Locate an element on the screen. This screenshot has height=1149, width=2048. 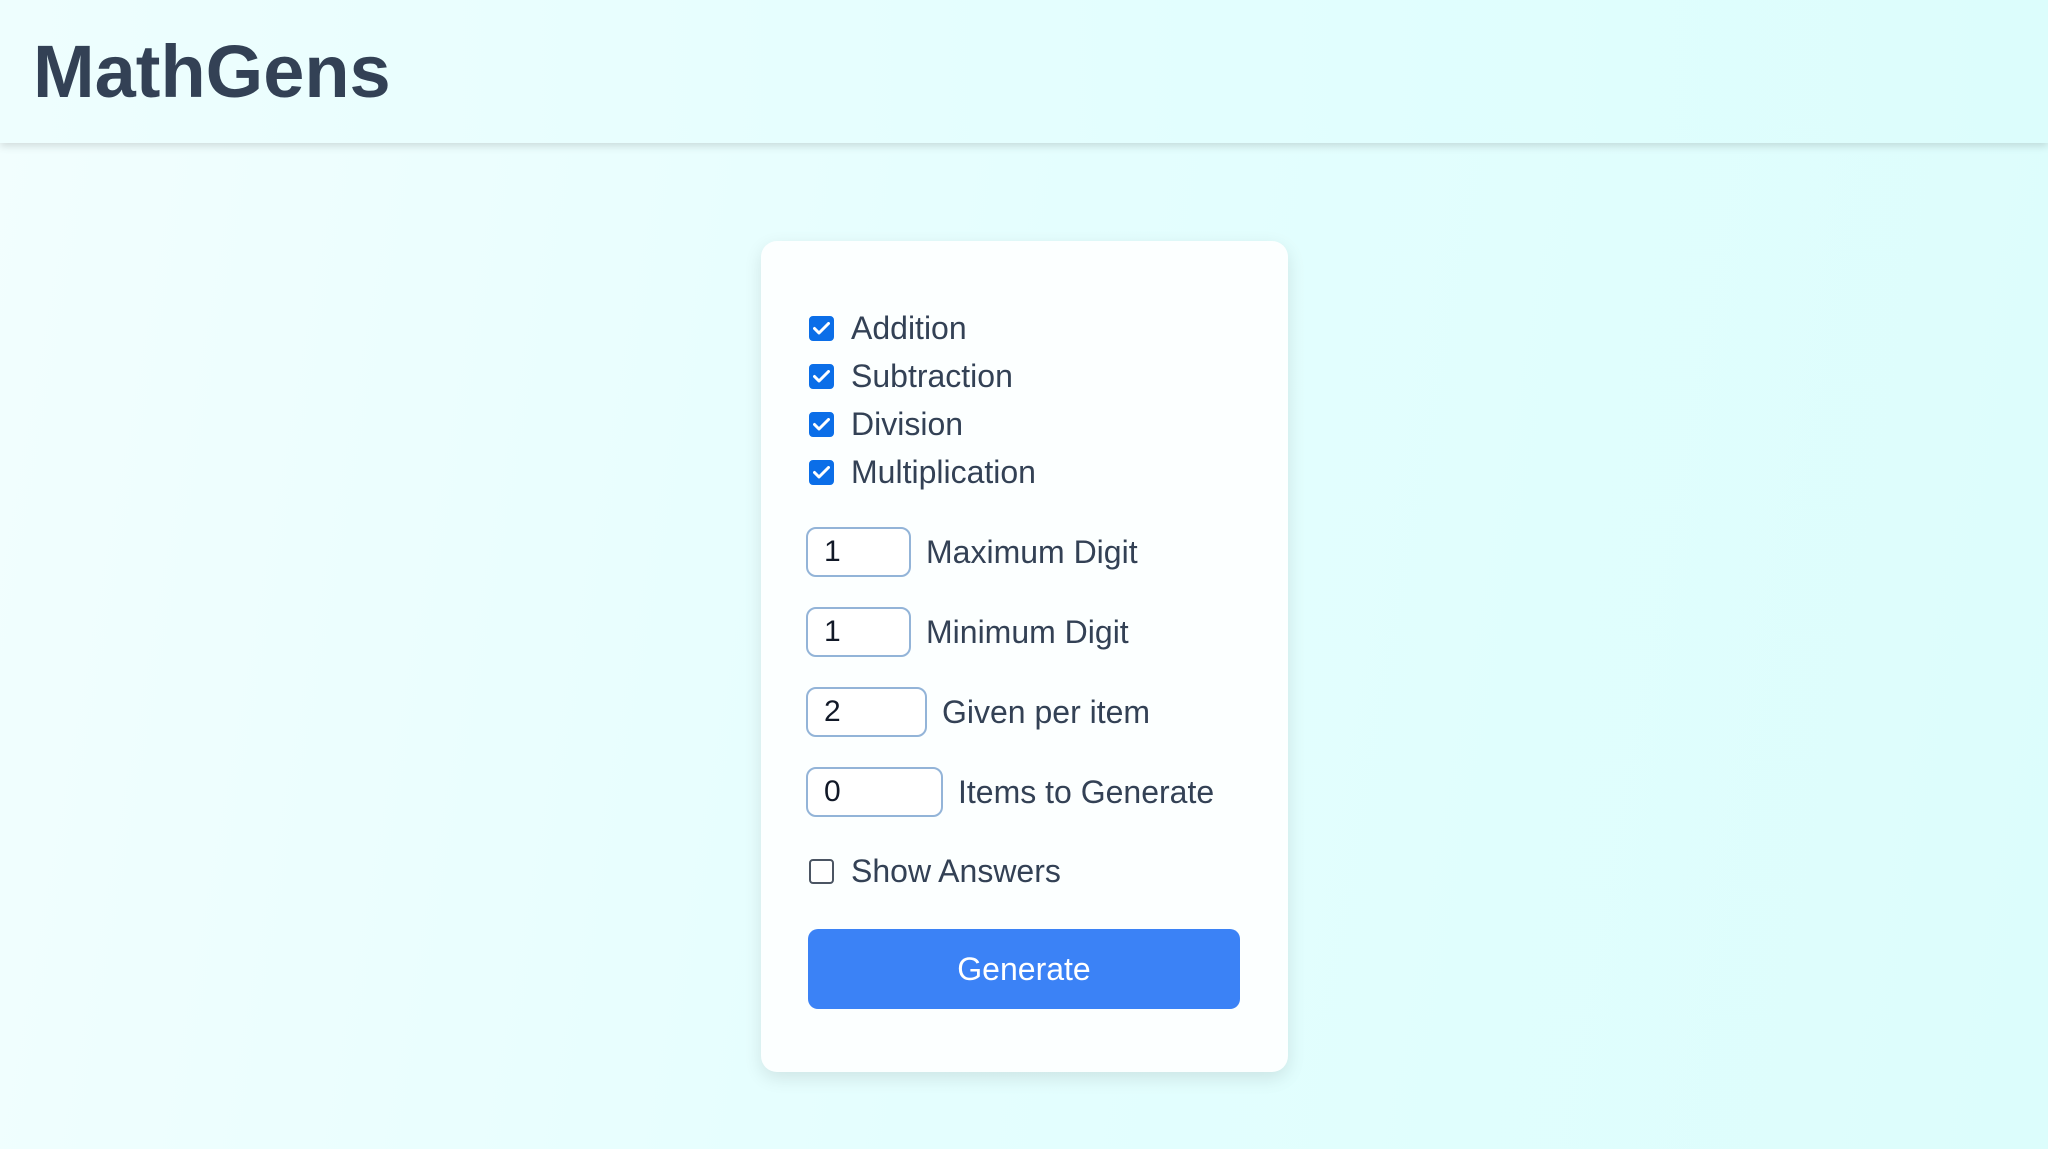
items-to-generate-label: Items to Generate is located at coordinates (1086, 791).